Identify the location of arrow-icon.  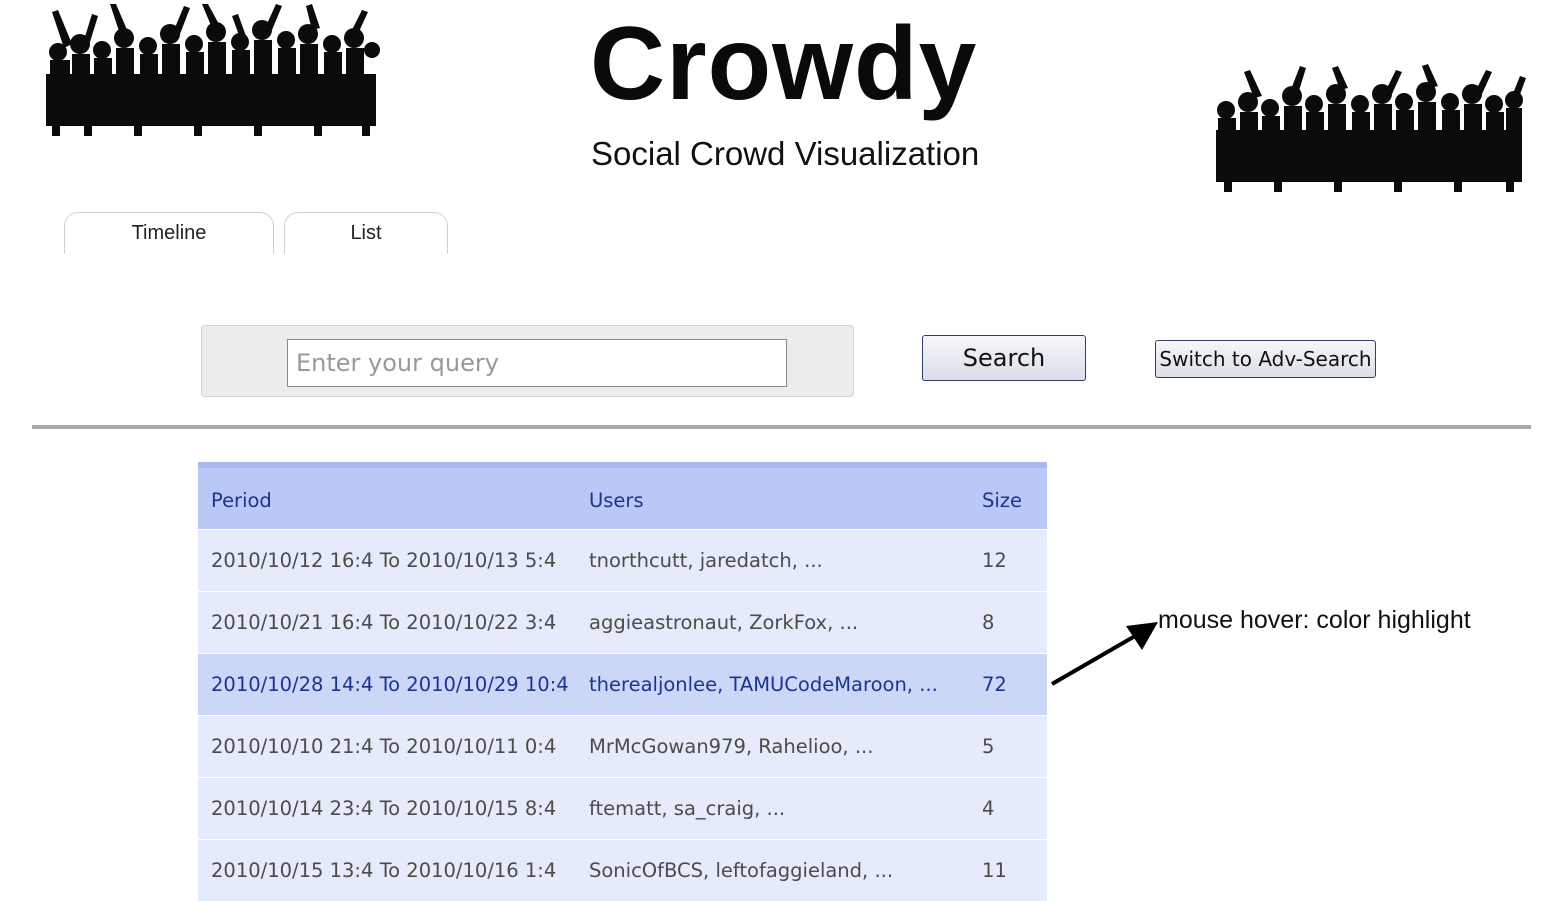
(1104, 654).